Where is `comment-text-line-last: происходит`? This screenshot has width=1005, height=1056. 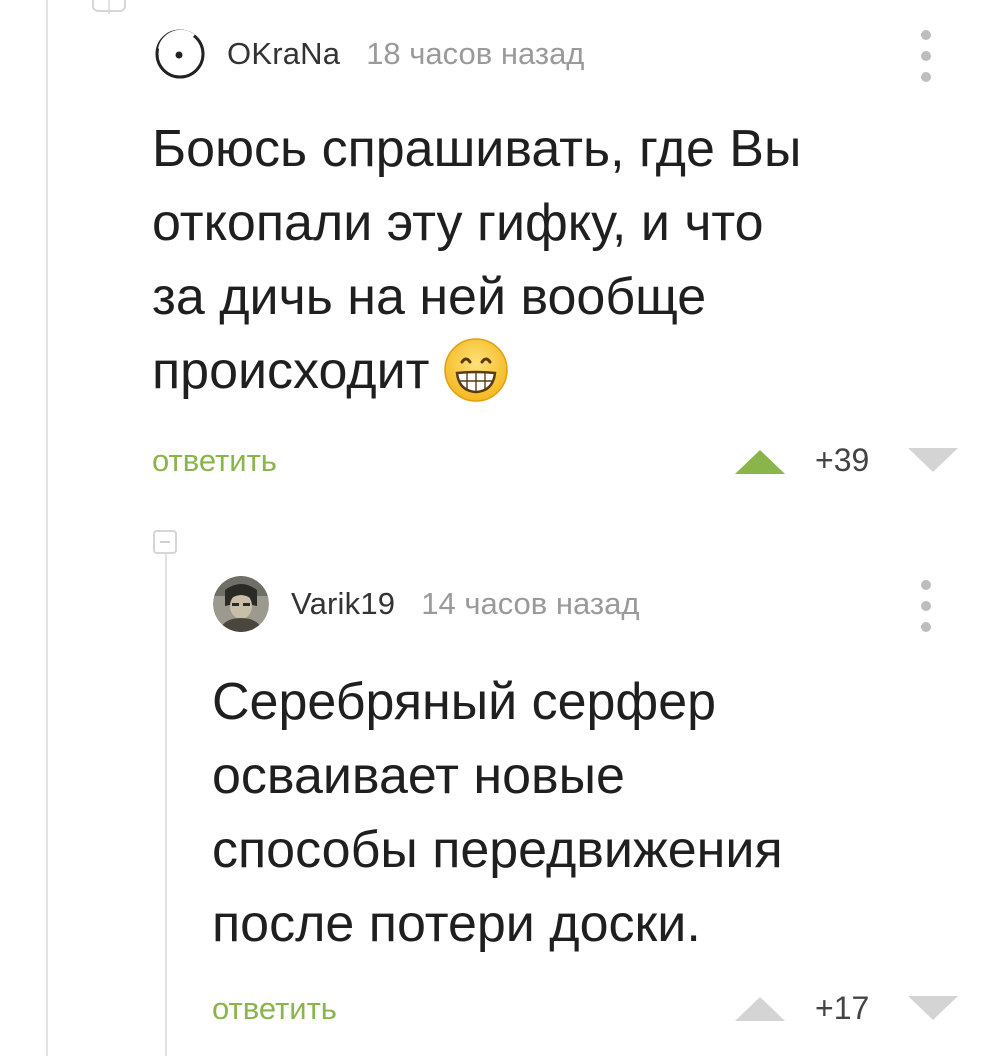
comment-text-line-last: происходит is located at coordinates (562, 371).